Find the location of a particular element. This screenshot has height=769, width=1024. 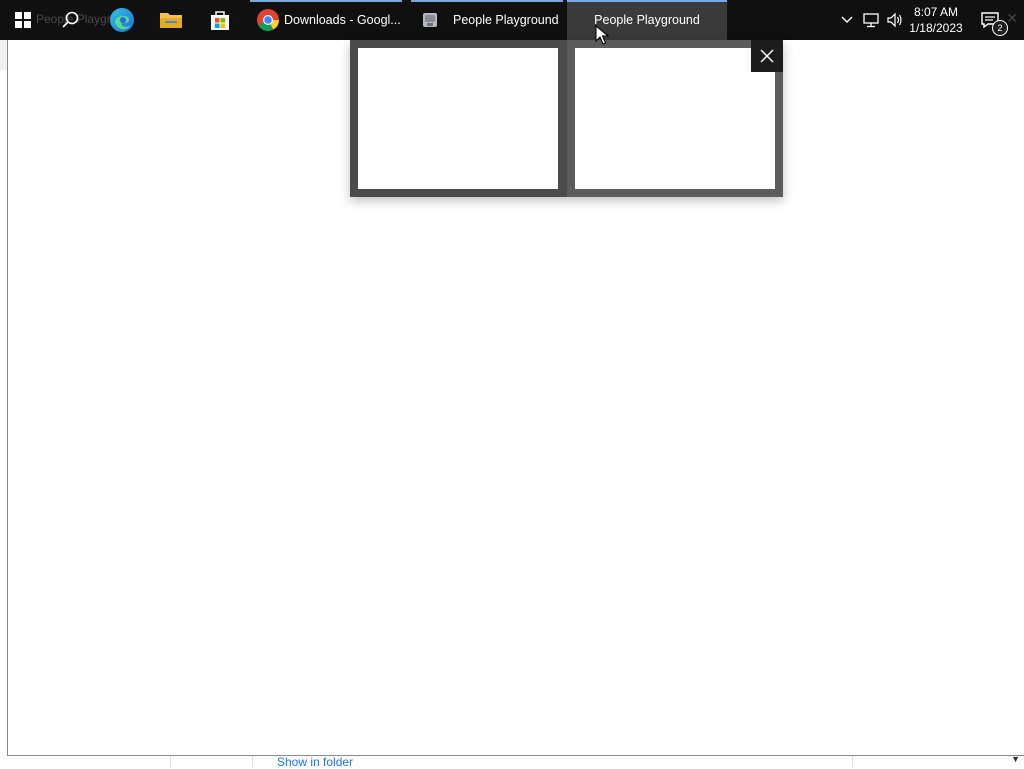

file-explorer-icon is located at coordinates (171, 20).